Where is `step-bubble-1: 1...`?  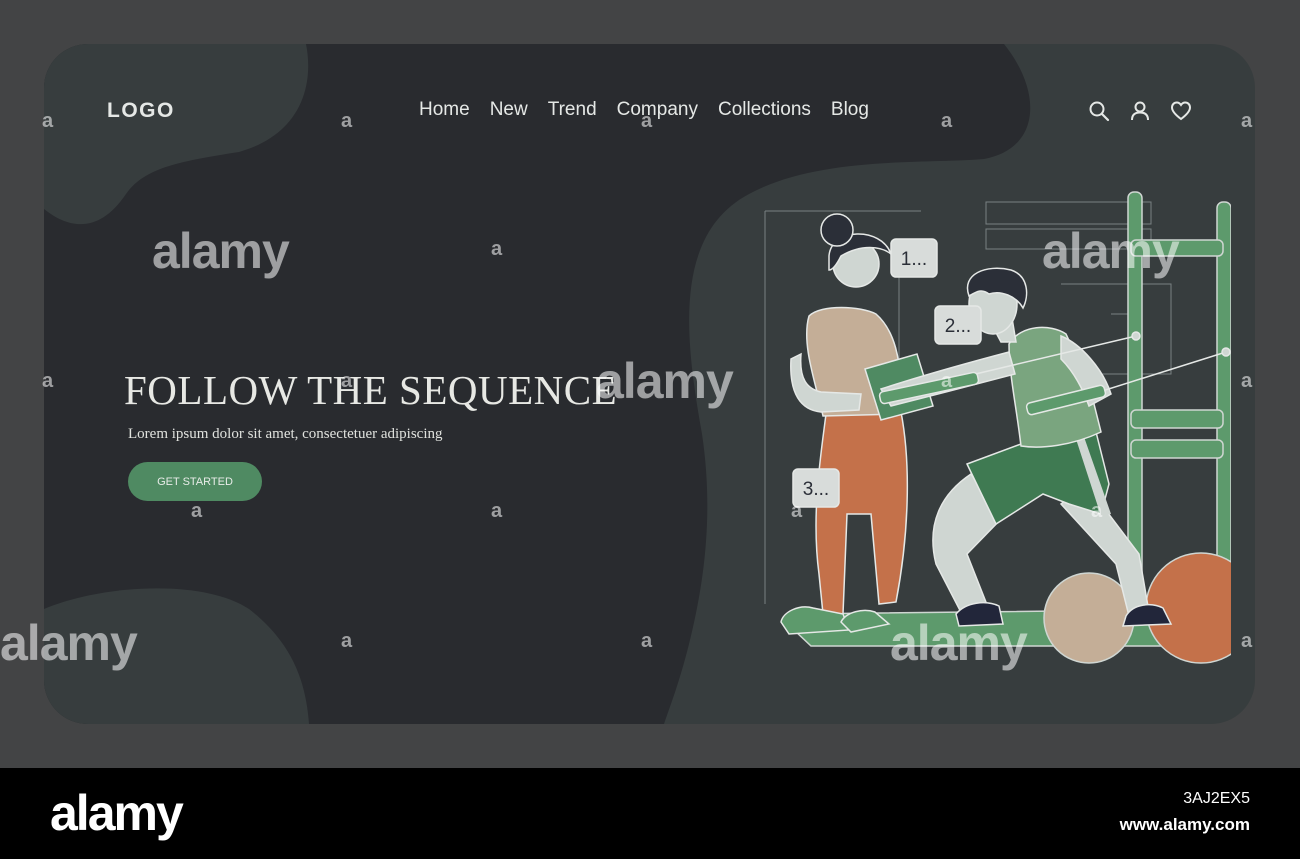
step-bubble-1: 1... is located at coordinates (914, 258).